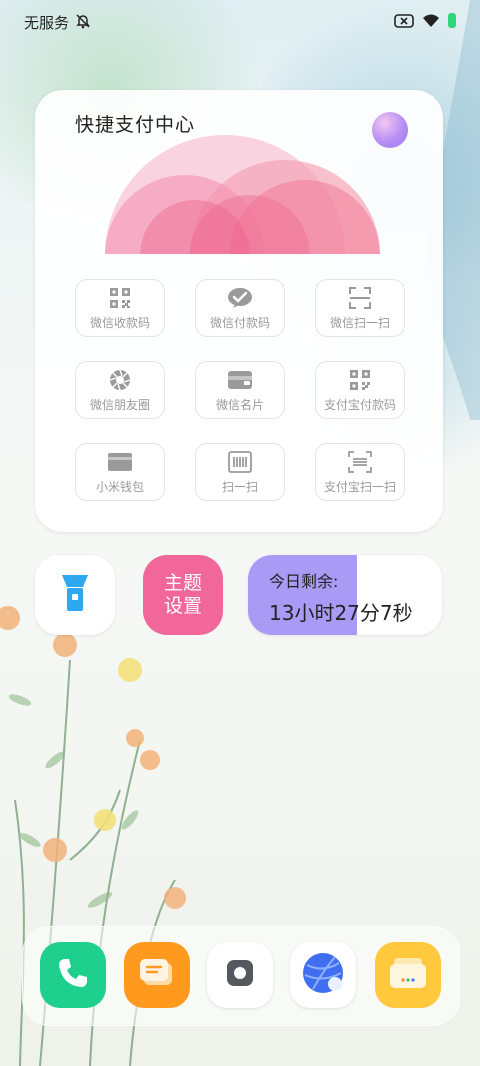 Image resolution: width=480 pixels, height=1066 pixels. Describe the element at coordinates (119, 486) in the screenshot. I see `tile-label: 小米钱包` at that location.